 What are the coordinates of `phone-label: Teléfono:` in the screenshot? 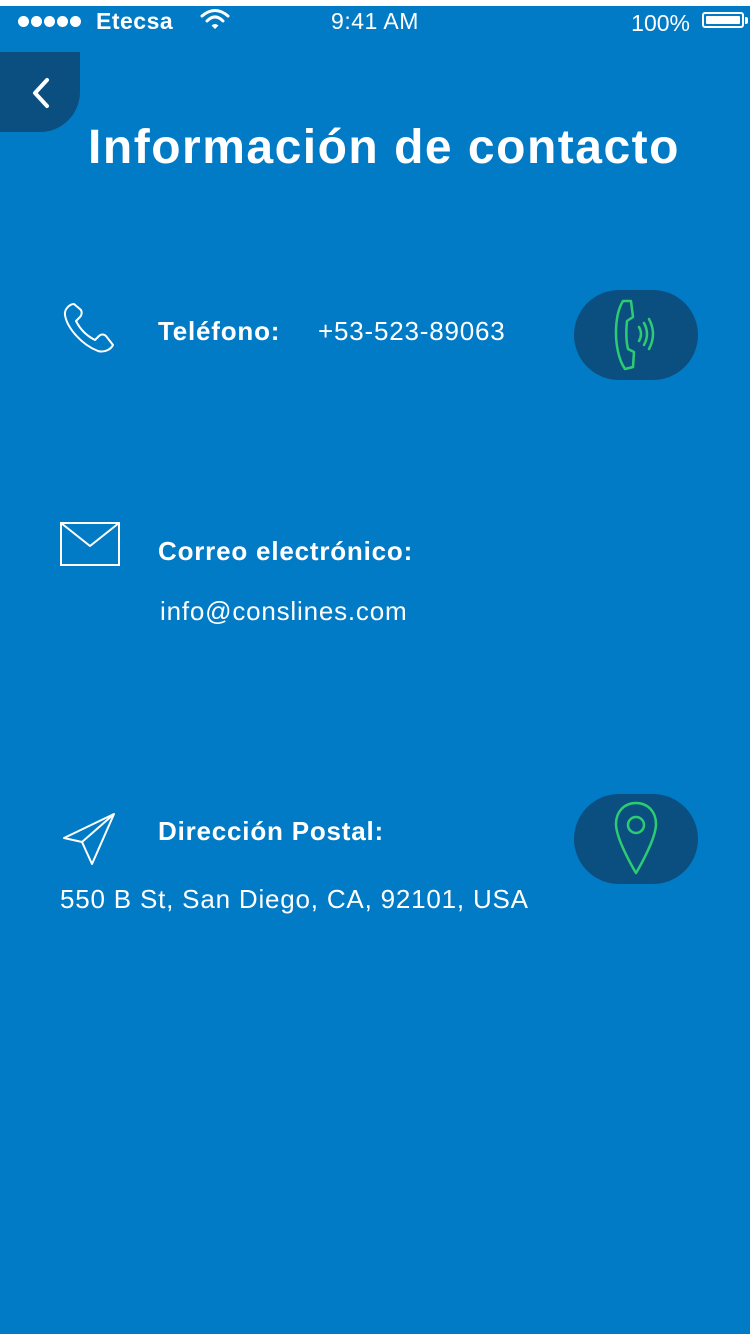 It's located at (219, 331).